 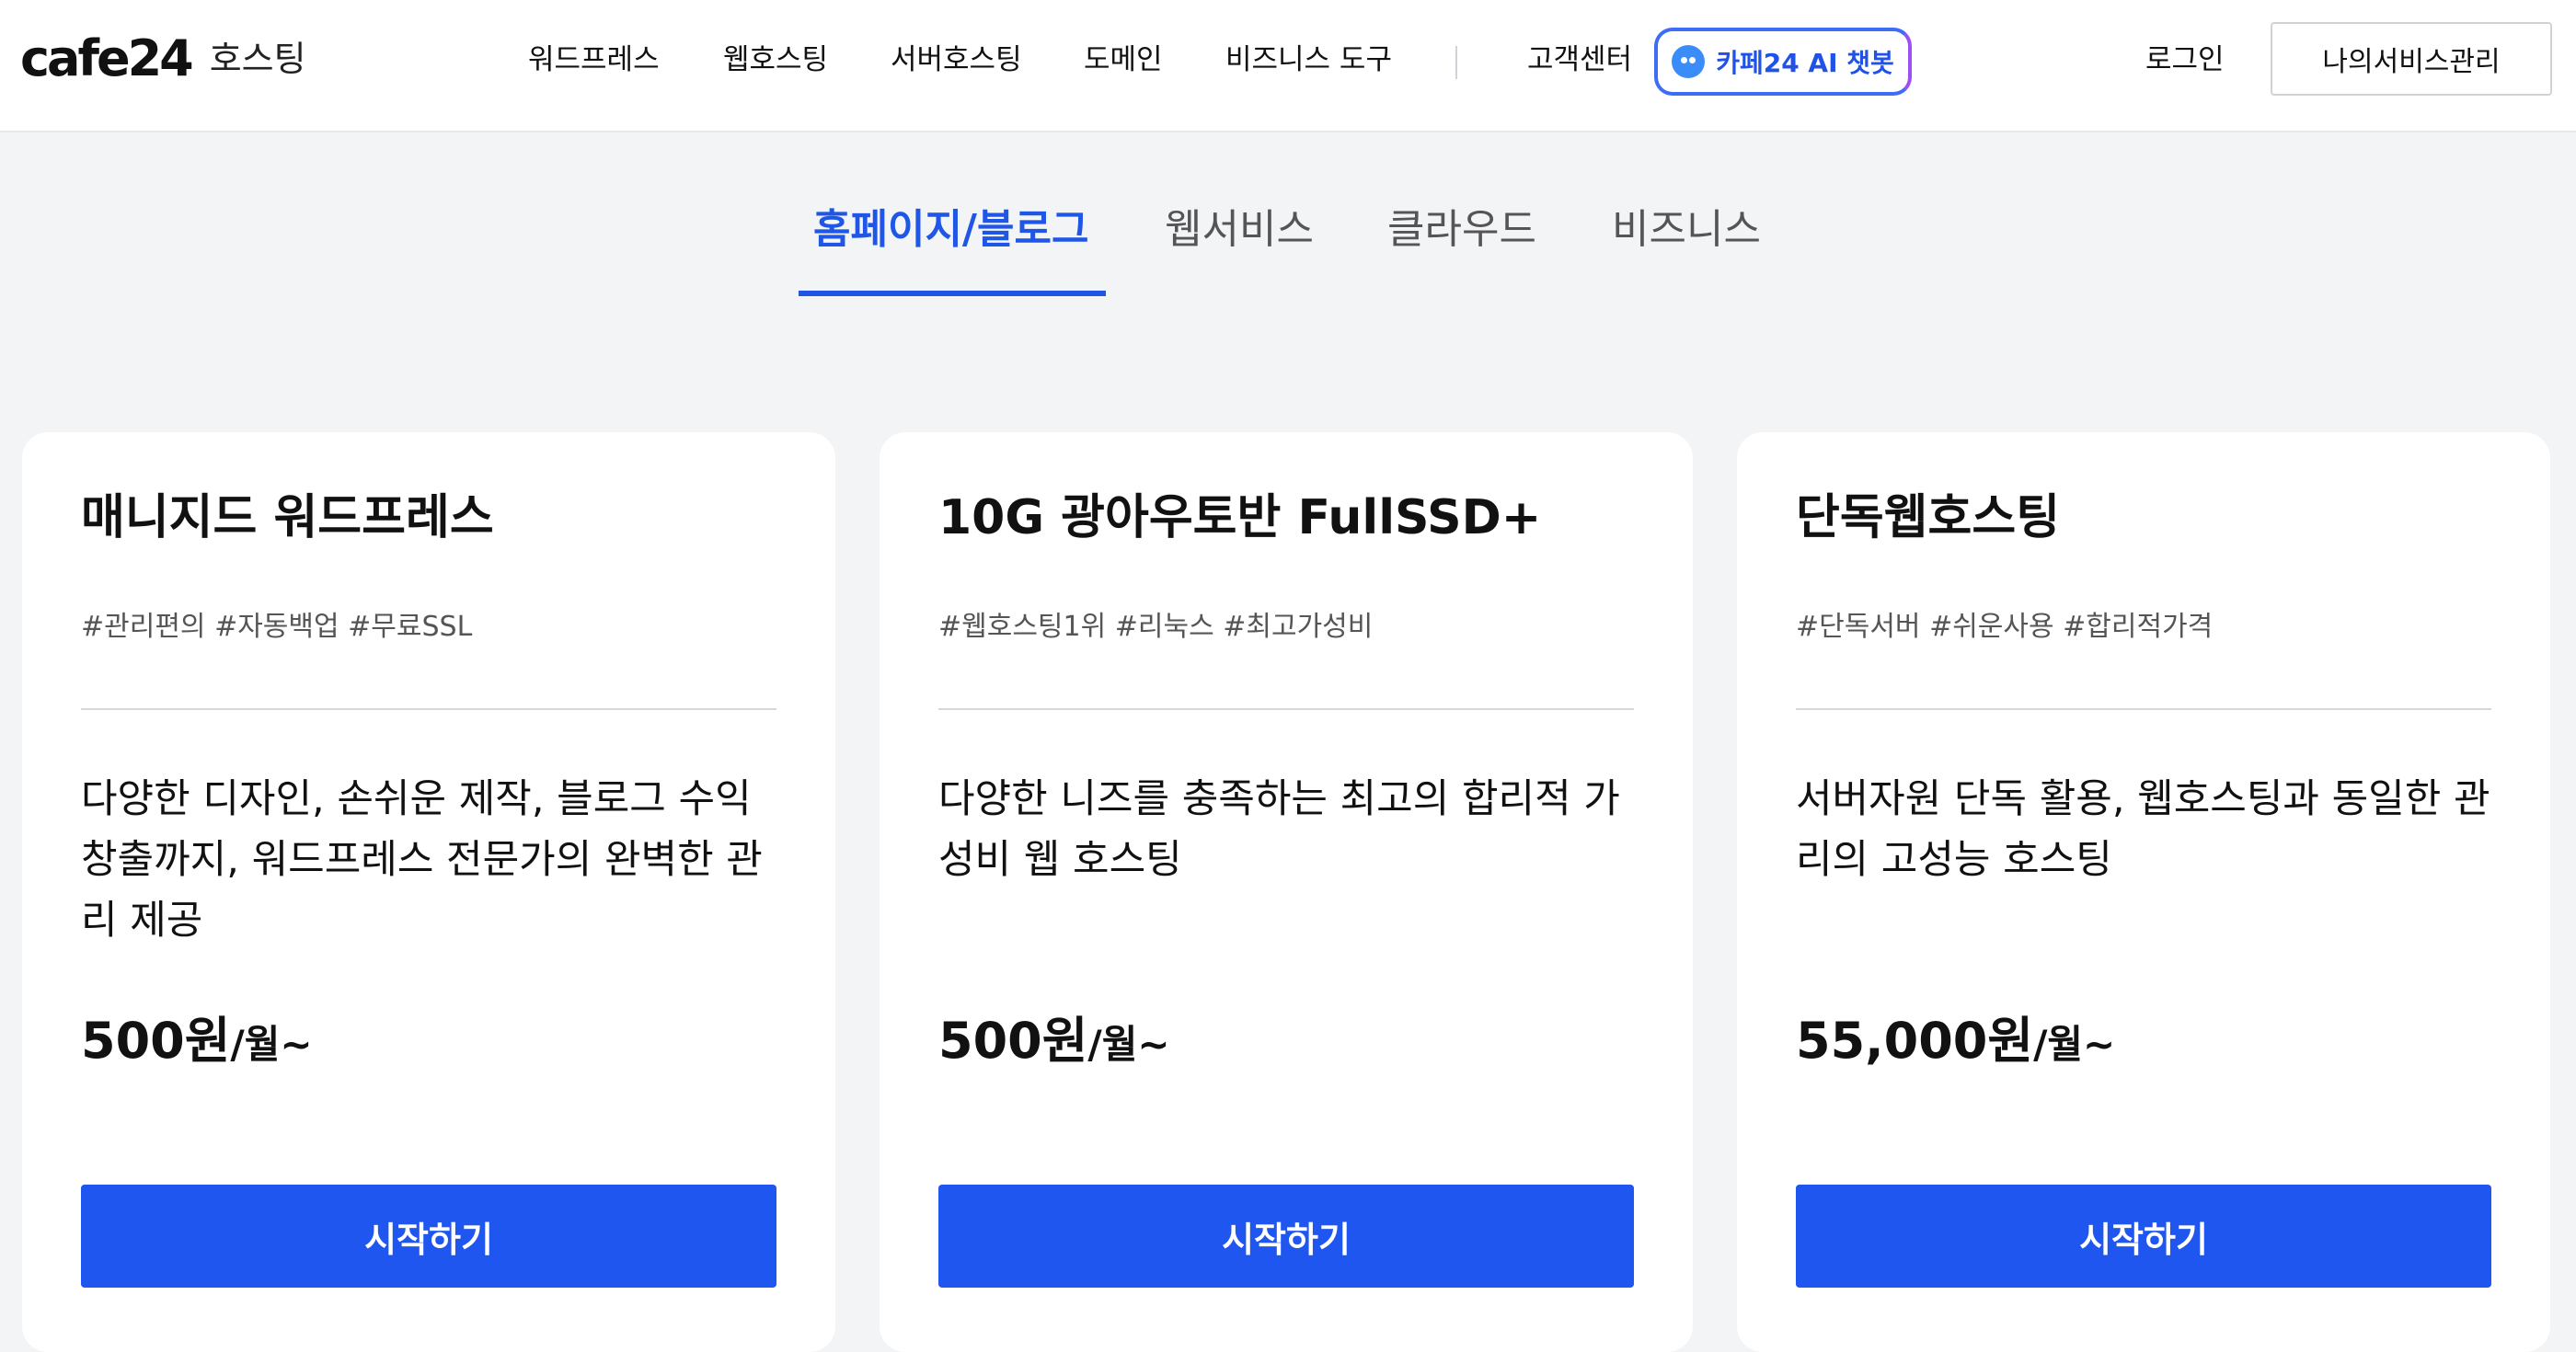 I want to click on price-amount: 55,000원, so click(x=1915, y=1041).